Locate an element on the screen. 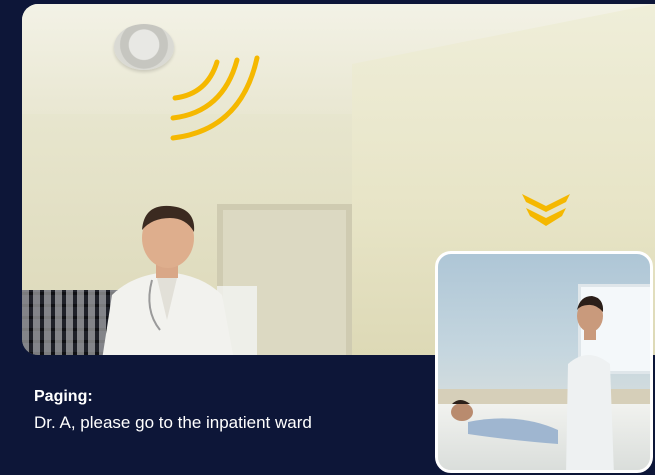  paging-message: Dr. A, please go to the inpatient ward is located at coordinates (173, 422).